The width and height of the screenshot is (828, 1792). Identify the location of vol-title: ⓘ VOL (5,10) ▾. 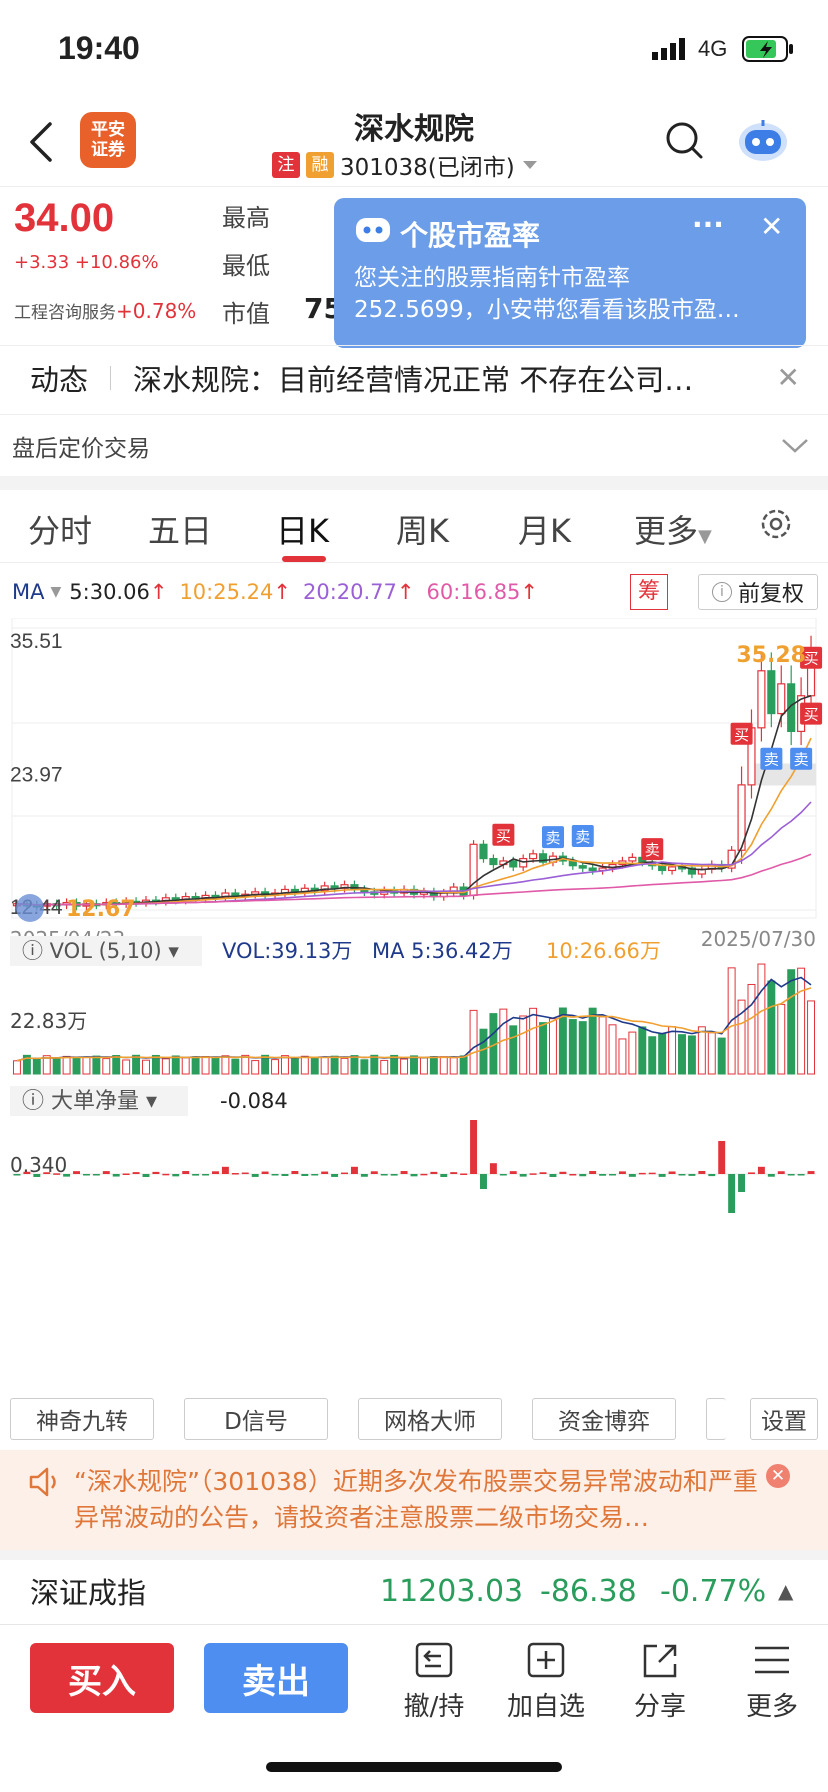
(100, 951).